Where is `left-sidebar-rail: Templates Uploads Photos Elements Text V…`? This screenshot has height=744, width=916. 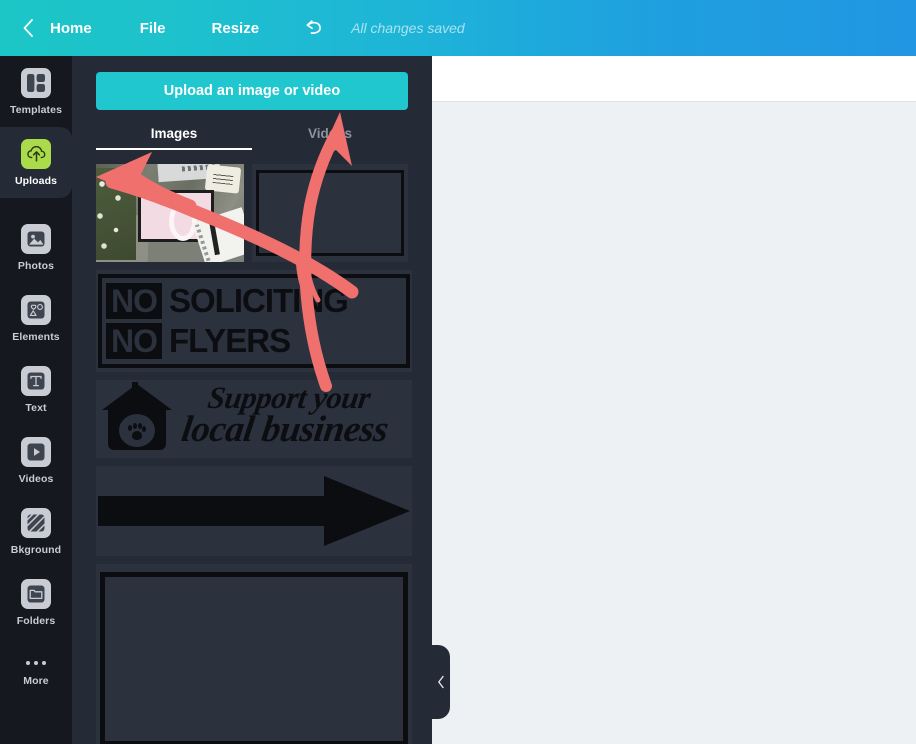
left-sidebar-rail: Templates Uploads Photos Elements Text V… is located at coordinates (36, 400).